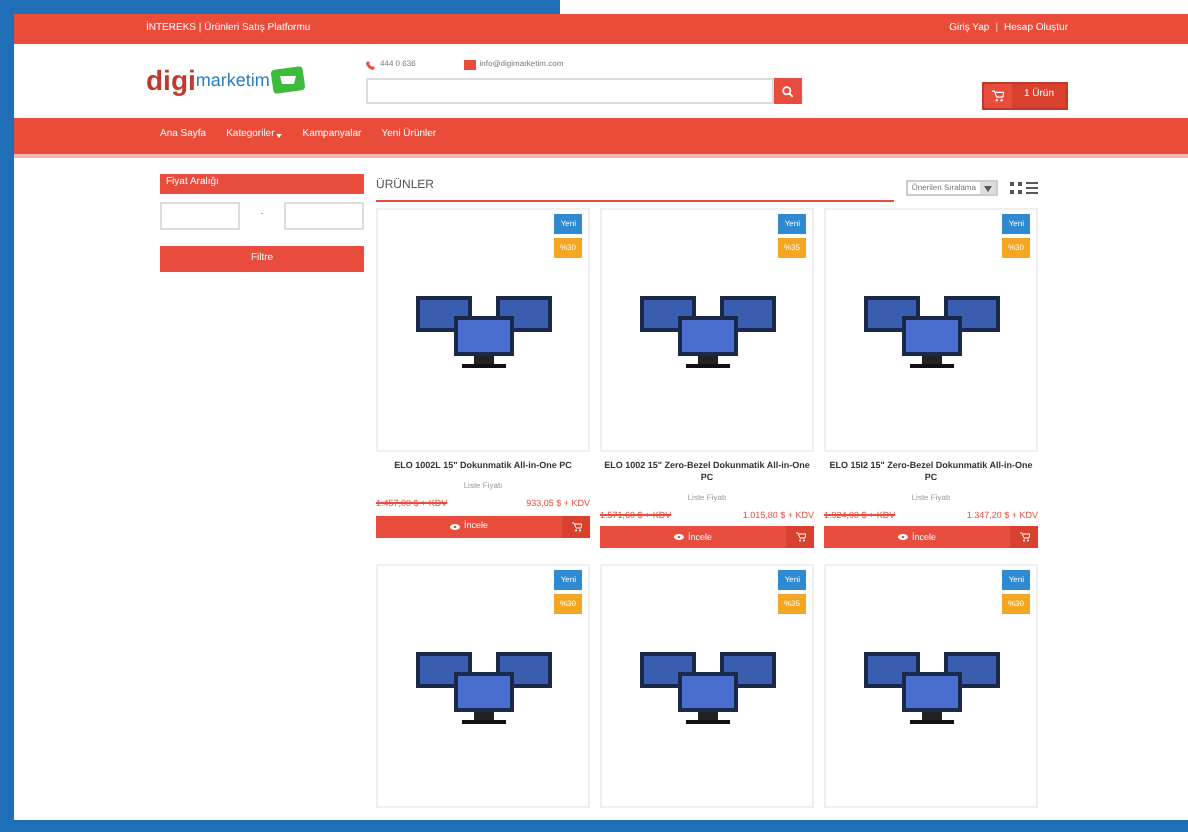 Image resolution: width=1188 pixels, height=832 pixels. What do you see at coordinates (323, 216) in the screenshot?
I see `max-price-field` at bounding box center [323, 216].